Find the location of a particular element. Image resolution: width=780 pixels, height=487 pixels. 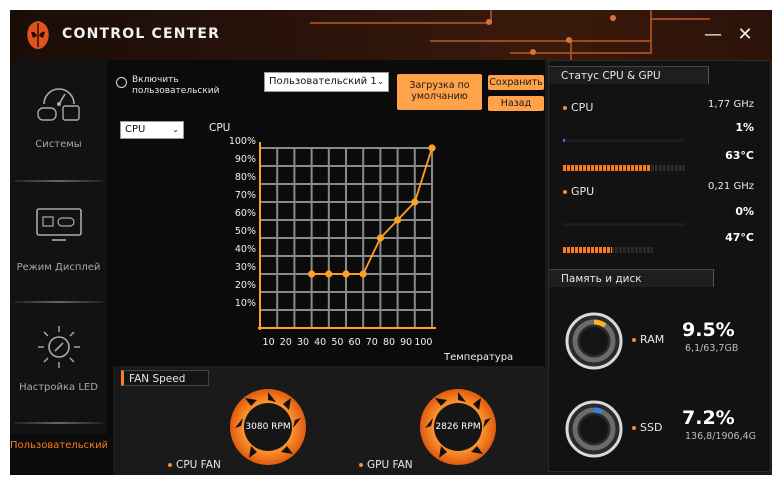

x-tick-label: 70 is located at coordinates (372, 342).